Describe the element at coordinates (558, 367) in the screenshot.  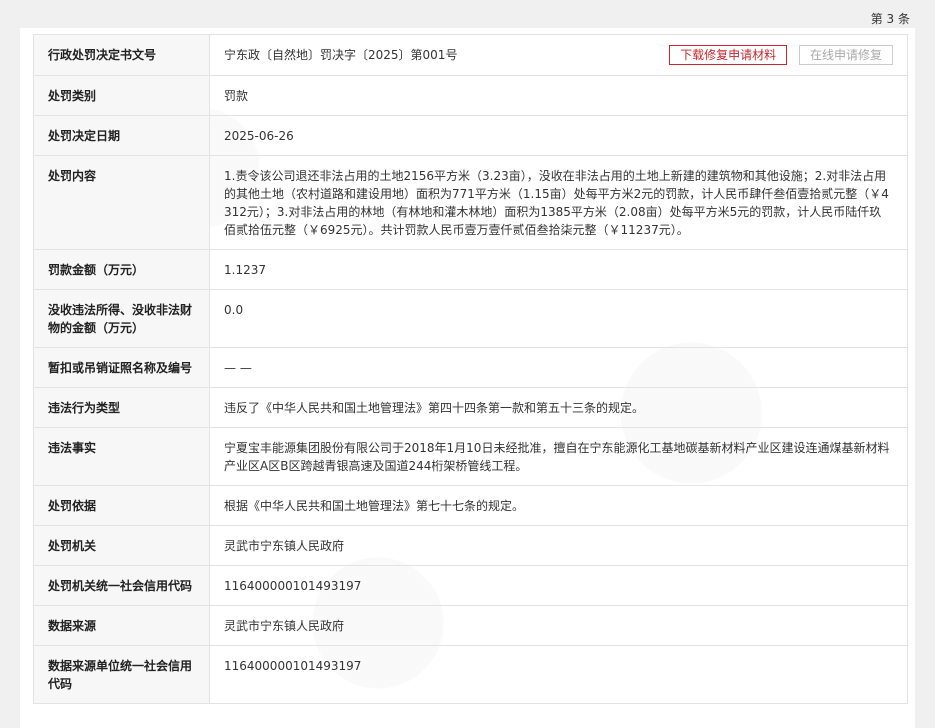
I see `row-value: — —` at that location.